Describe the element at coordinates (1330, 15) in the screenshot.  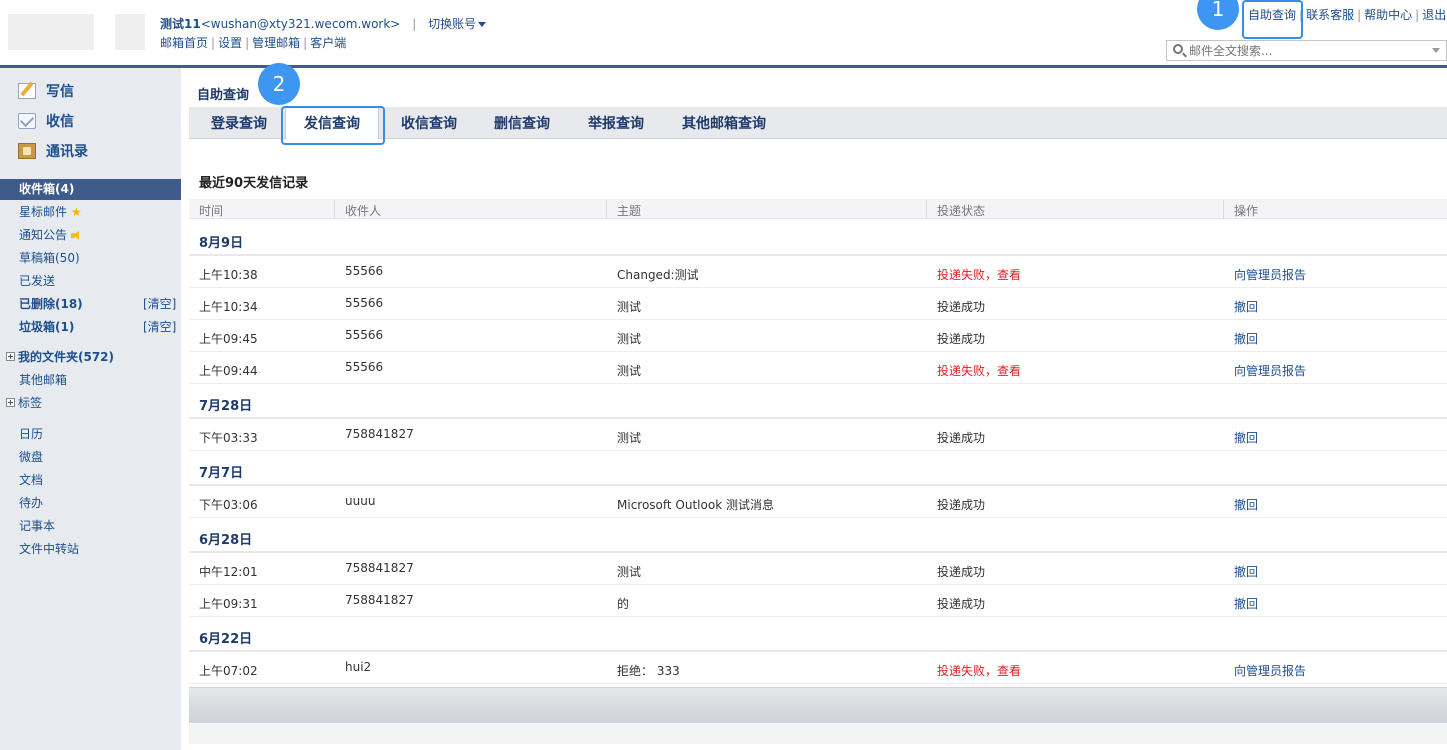
I see `link-contact-support: 联系客服` at that location.